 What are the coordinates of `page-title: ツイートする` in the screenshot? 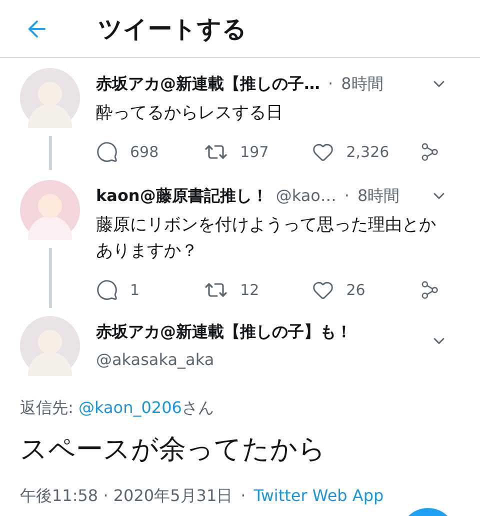 It's located at (172, 29).